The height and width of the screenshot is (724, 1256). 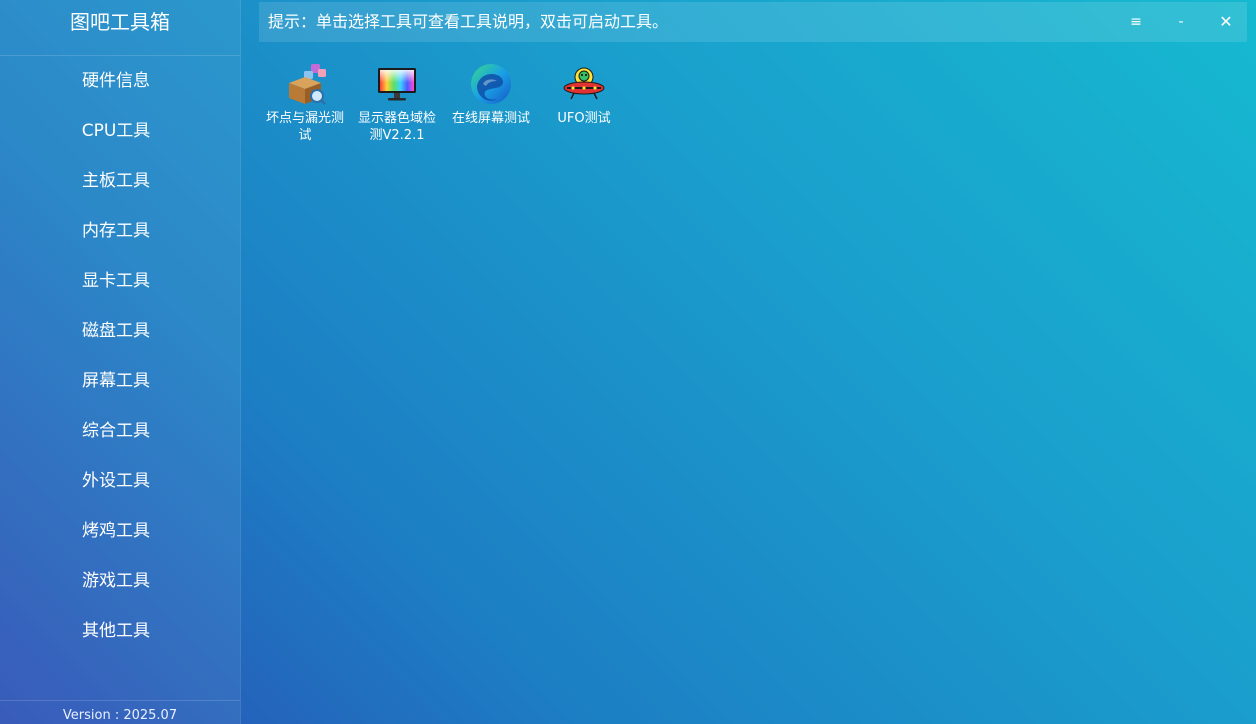 I want to click on box-magnifier-icon, so click(x=307, y=84).